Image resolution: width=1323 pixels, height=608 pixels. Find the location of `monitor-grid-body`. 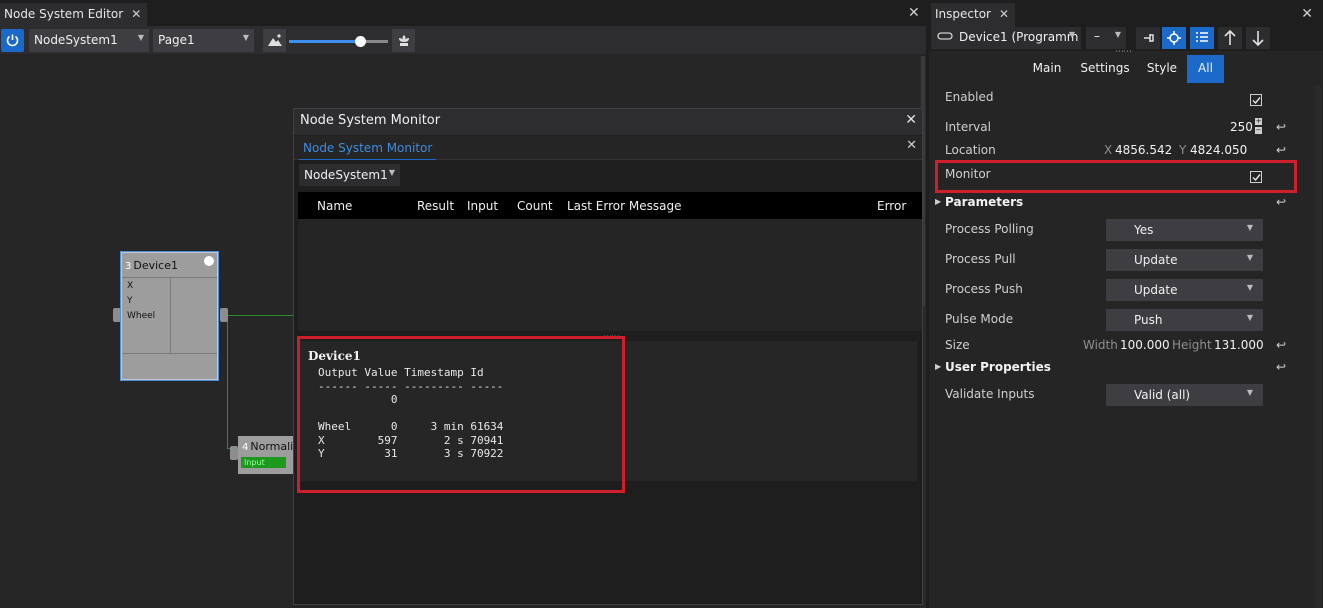

monitor-grid-body is located at coordinates (610, 275).